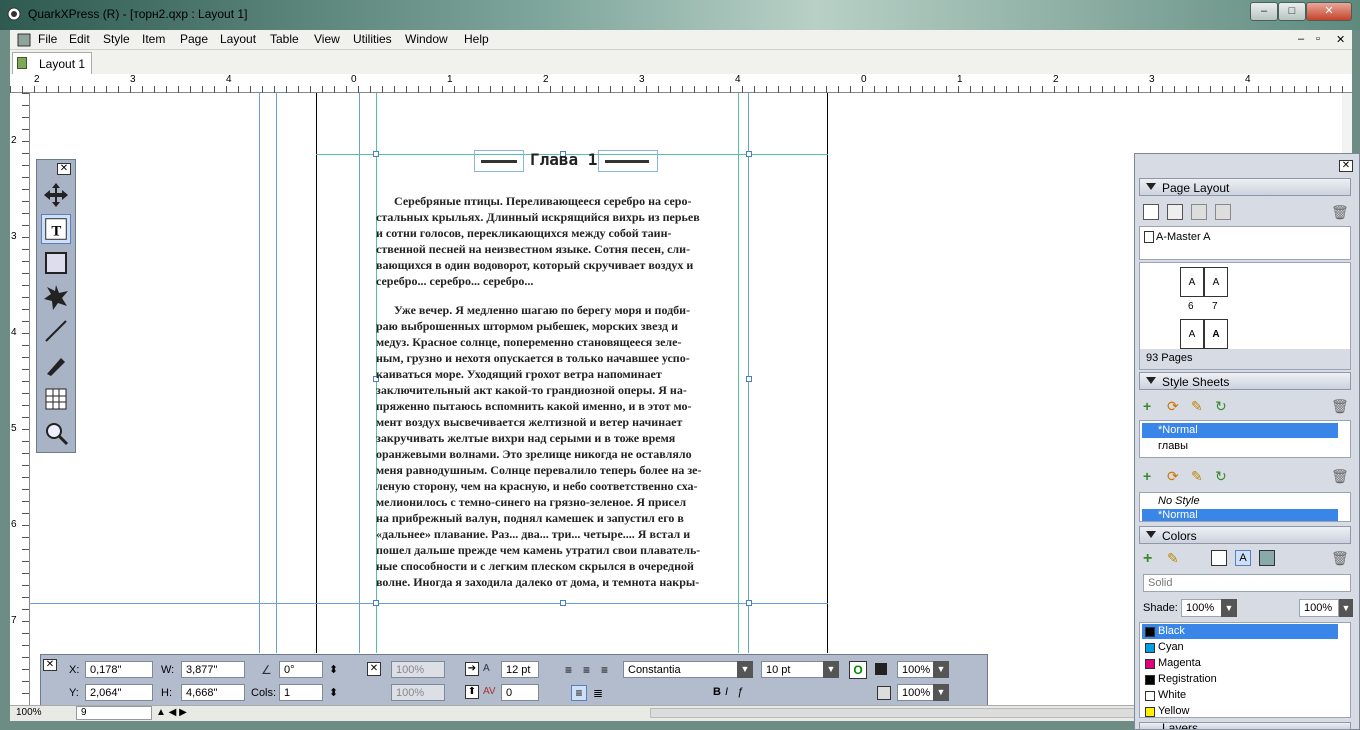  What do you see at coordinates (1243, 558) in the screenshot?
I see `text-color-icon: A` at bounding box center [1243, 558].